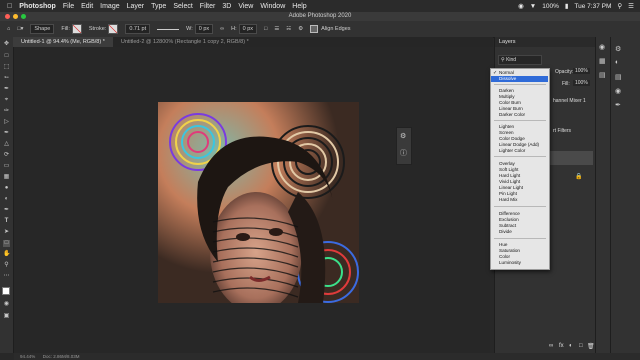 This screenshot has width=640, height=360. What do you see at coordinates (509, 182) in the screenshot?
I see `blend-vivid-light: Vivid Light` at bounding box center [509, 182].